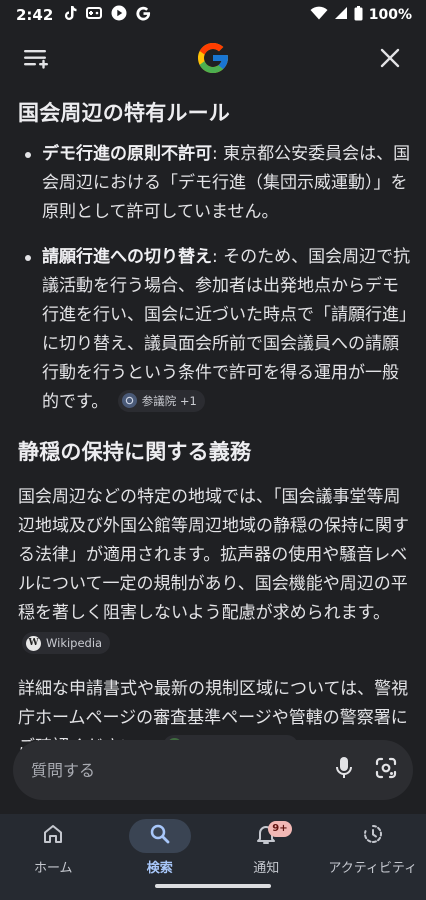 This screenshot has height=900, width=426. I want to click on battery-percent: 100%, so click(390, 15).